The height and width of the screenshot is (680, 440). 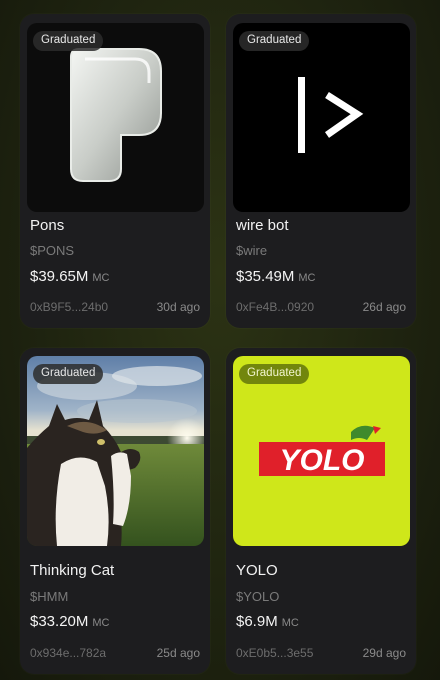 I want to click on token-age: 30d ago, so click(x=178, y=307).